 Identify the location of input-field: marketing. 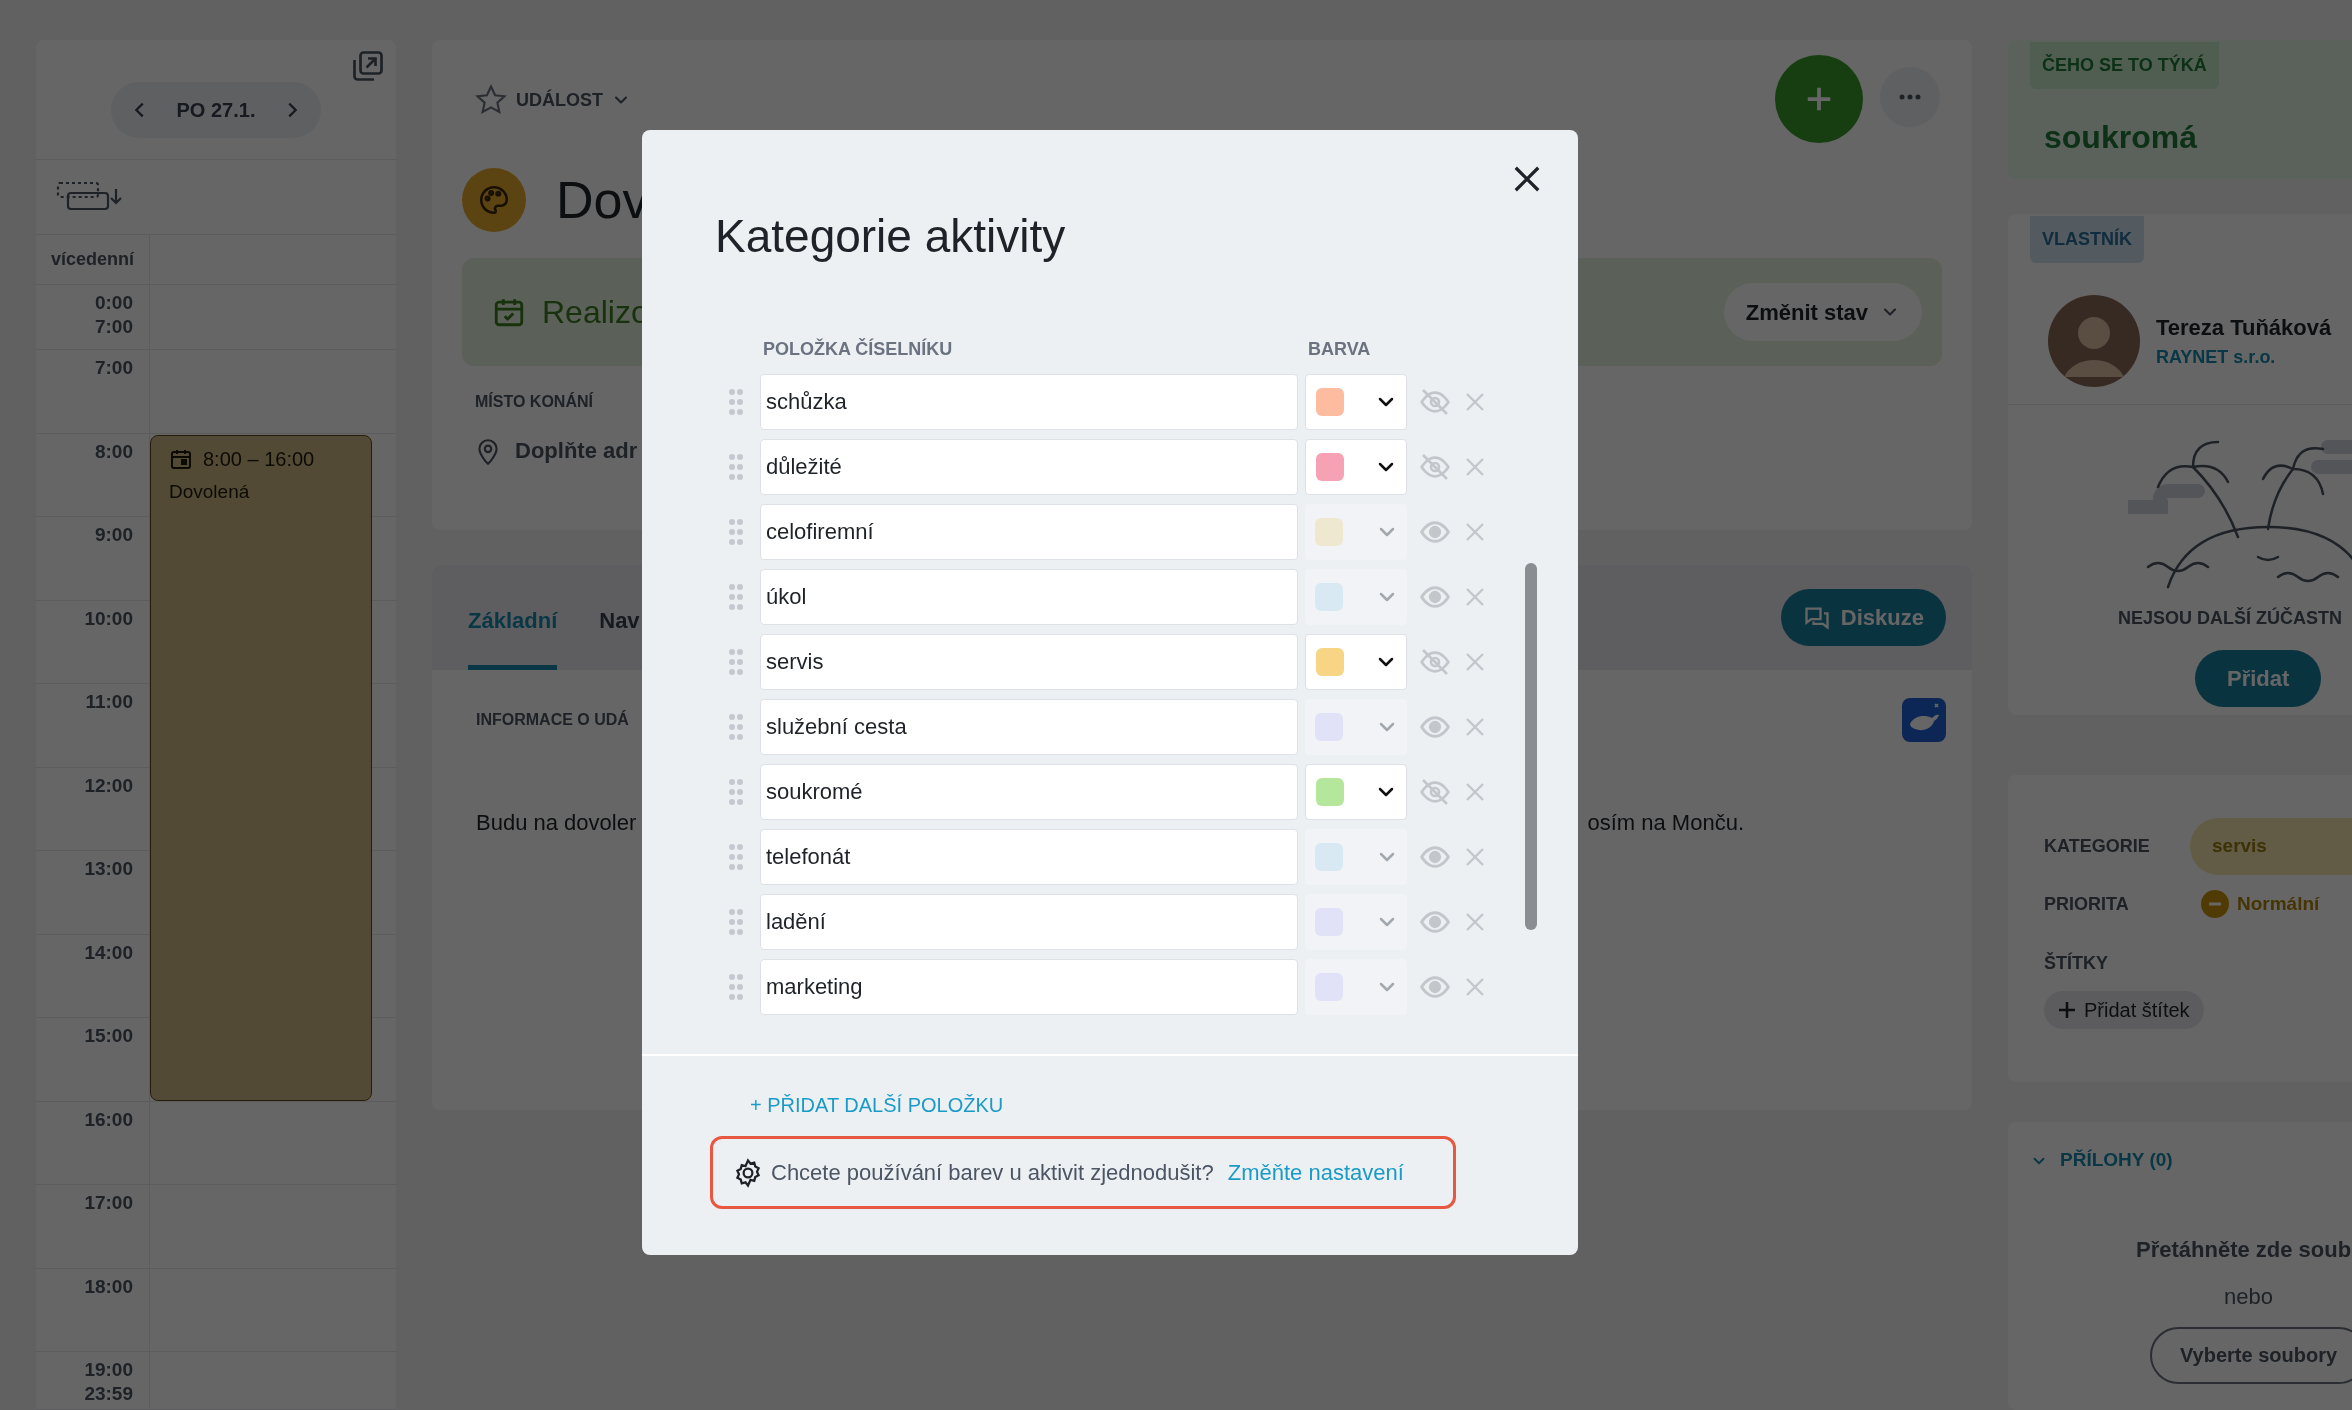
(1029, 986).